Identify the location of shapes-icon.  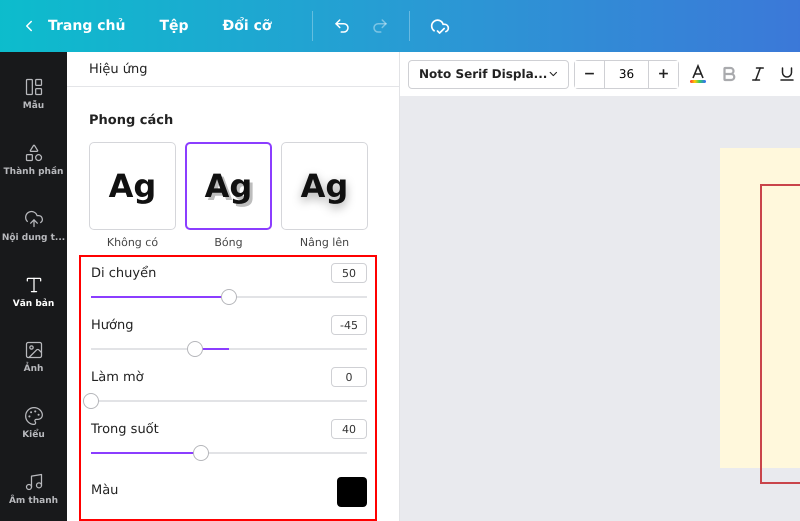
(34, 152).